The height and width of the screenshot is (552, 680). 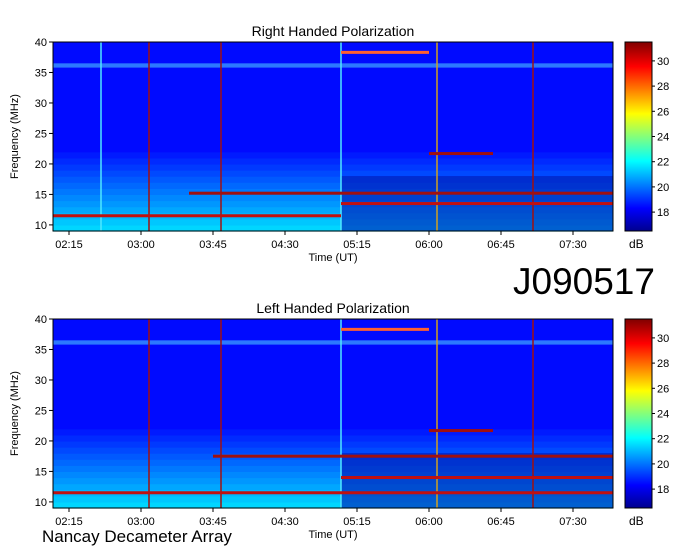 I want to click on panel-title: Right Handed Polarization, so click(x=333, y=31).